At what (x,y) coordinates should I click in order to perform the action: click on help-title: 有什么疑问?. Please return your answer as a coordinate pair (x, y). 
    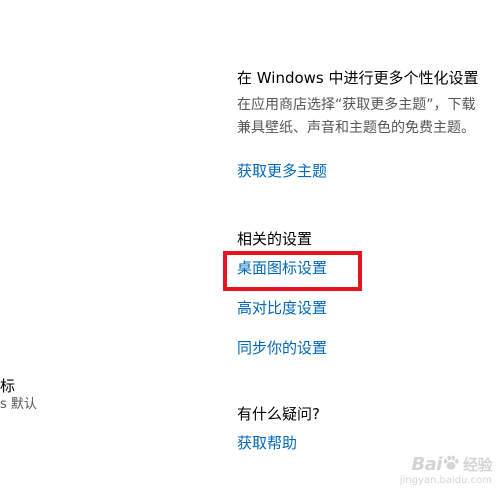
    Looking at the image, I should click on (278, 414).